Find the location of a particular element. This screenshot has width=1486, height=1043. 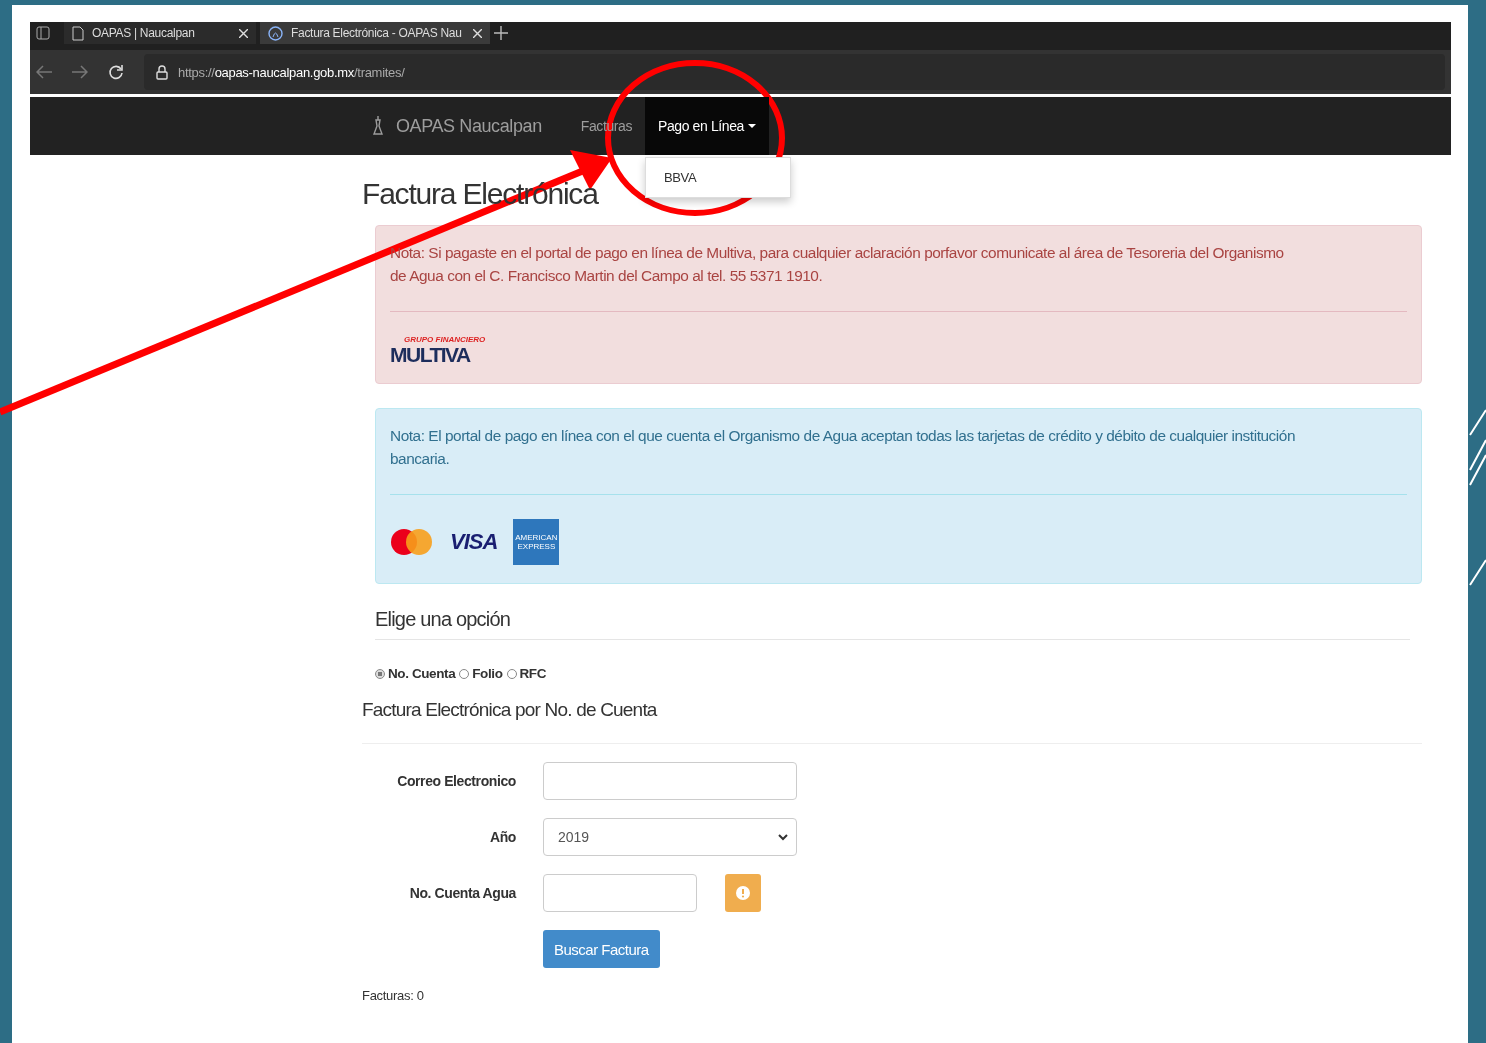

info-button is located at coordinates (743, 893).